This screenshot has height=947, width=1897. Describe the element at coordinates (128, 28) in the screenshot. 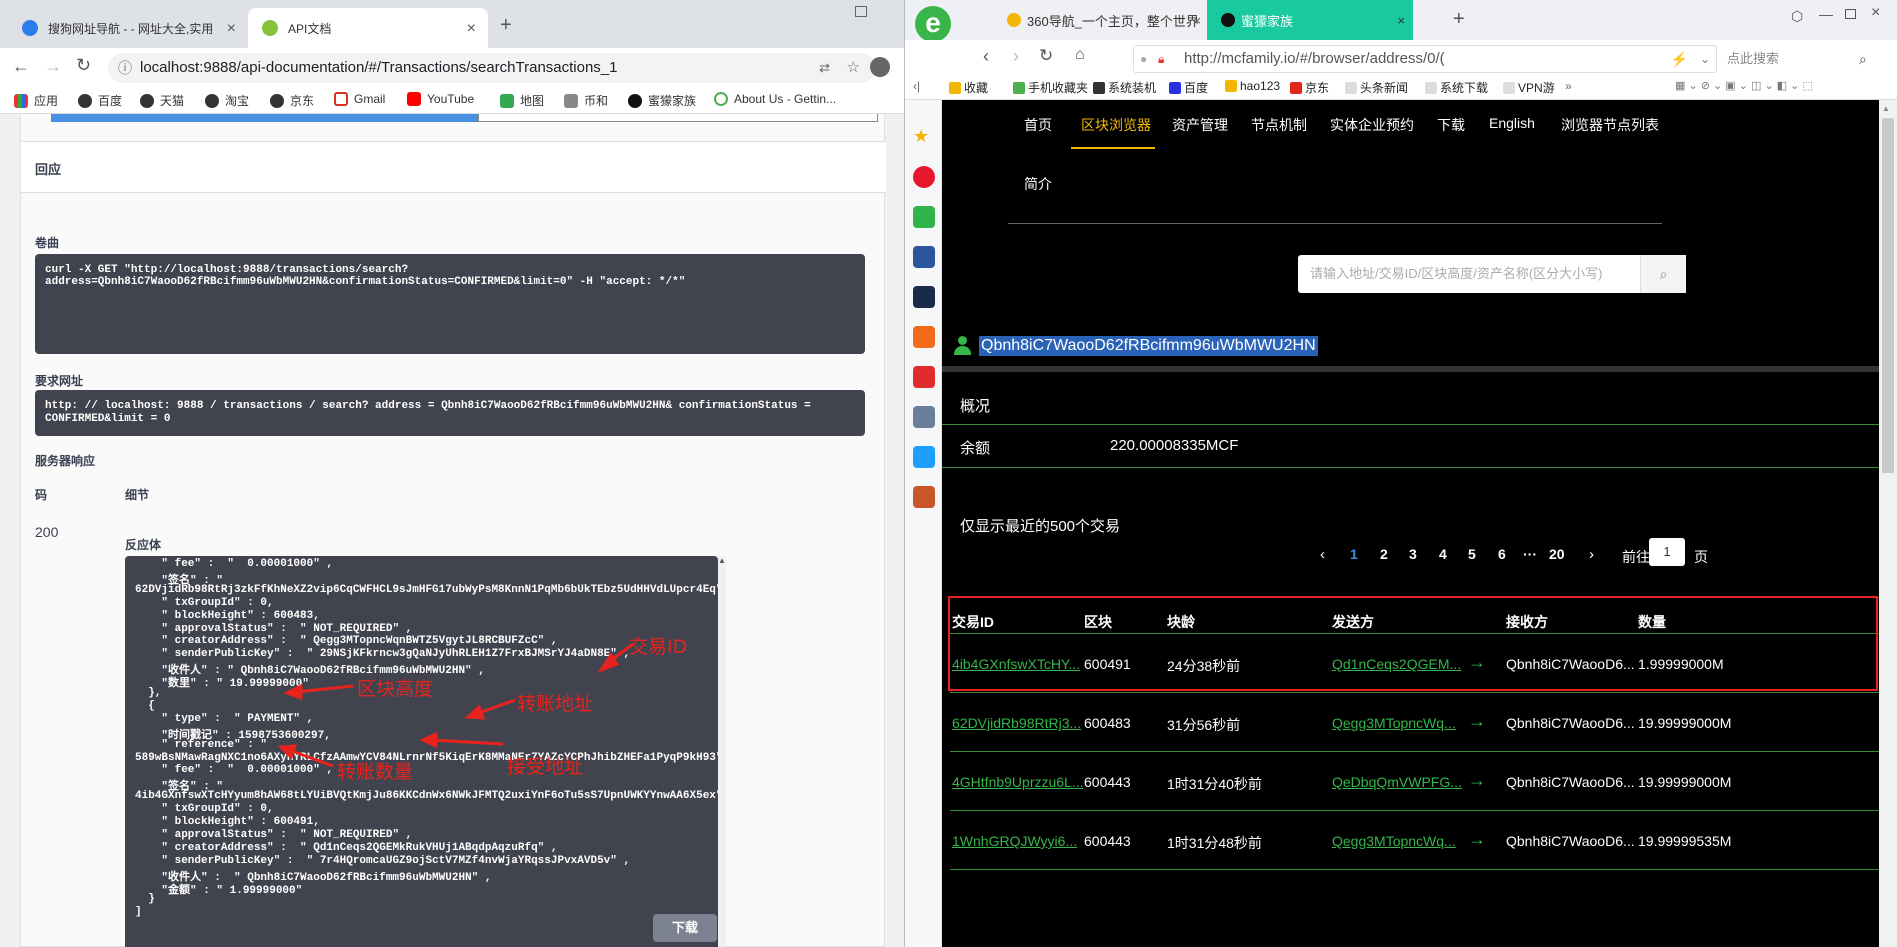

I see `tab-sogou: 搜狗网址导航 - - 网址大全,实用 ×` at that location.